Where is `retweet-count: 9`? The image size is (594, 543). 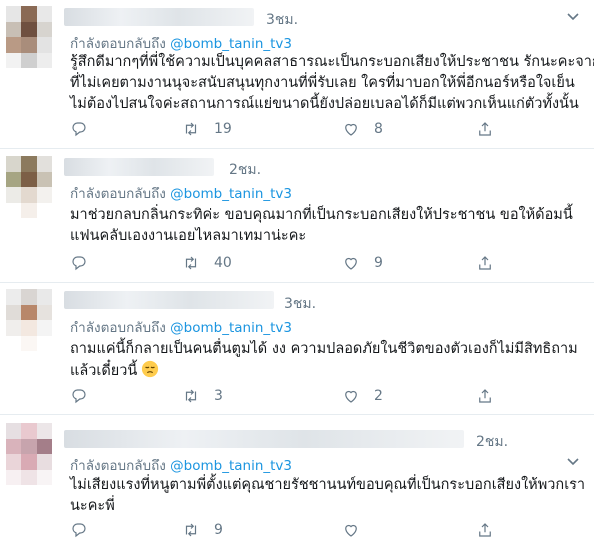 retweet-count: 9 is located at coordinates (218, 530).